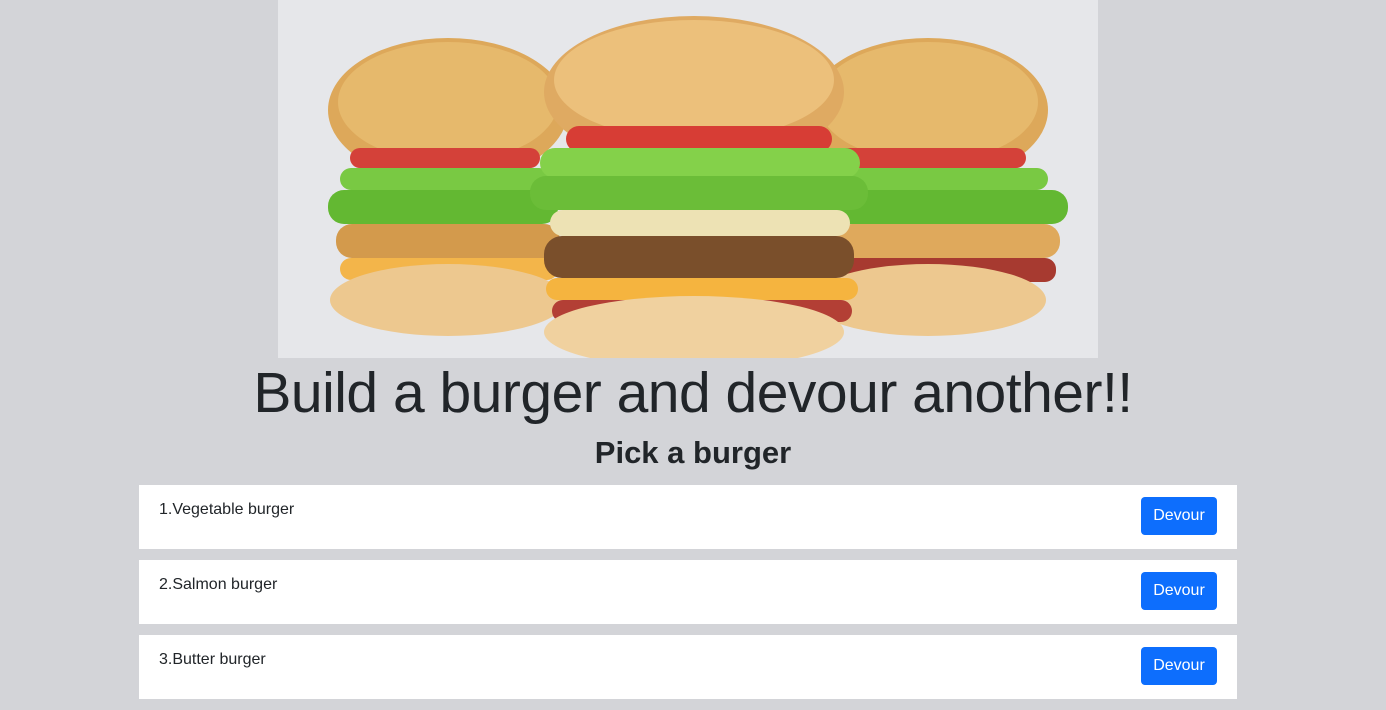 Image resolution: width=1386 pixels, height=710 pixels. What do you see at coordinates (693, 393) in the screenshot?
I see `page-title: Build a burger and devour another!!` at bounding box center [693, 393].